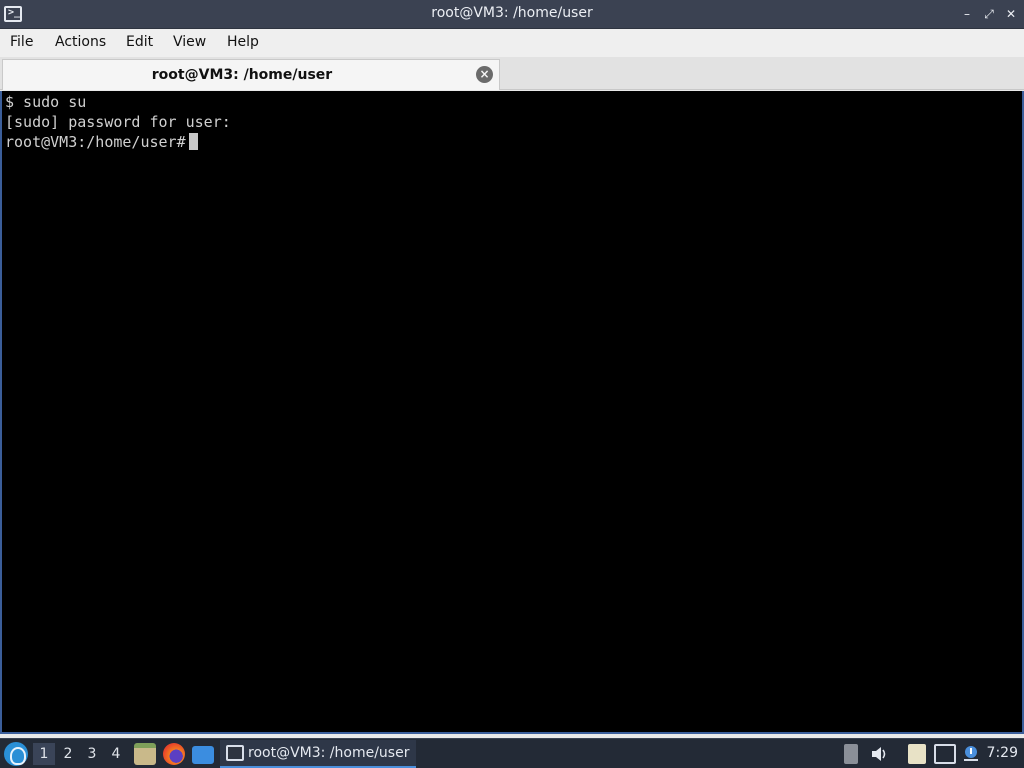 Image resolution: width=1024 pixels, height=768 pixels. Describe the element at coordinates (967, 14) in the screenshot. I see `minimize-button: –` at that location.